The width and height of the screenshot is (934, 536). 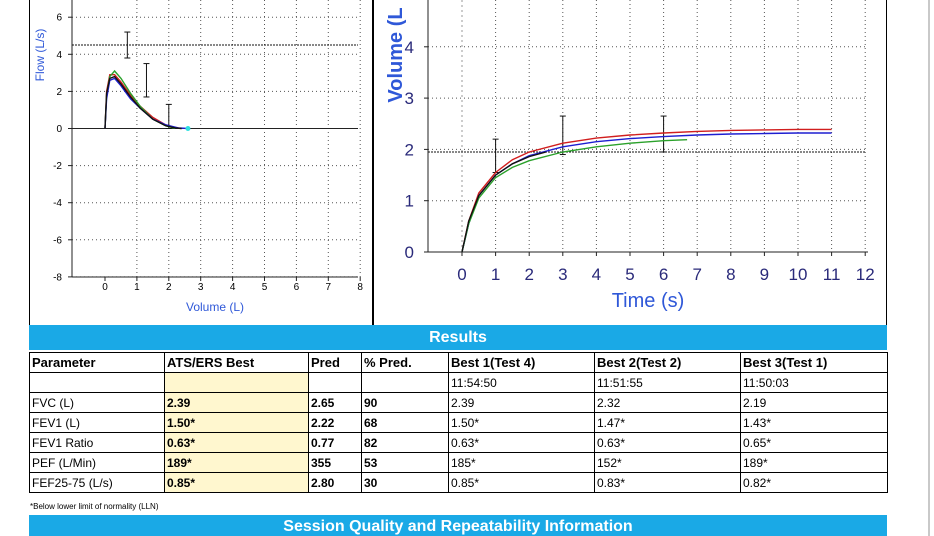 What do you see at coordinates (814, 462) in the screenshot?
I see `test-value: 189*` at bounding box center [814, 462].